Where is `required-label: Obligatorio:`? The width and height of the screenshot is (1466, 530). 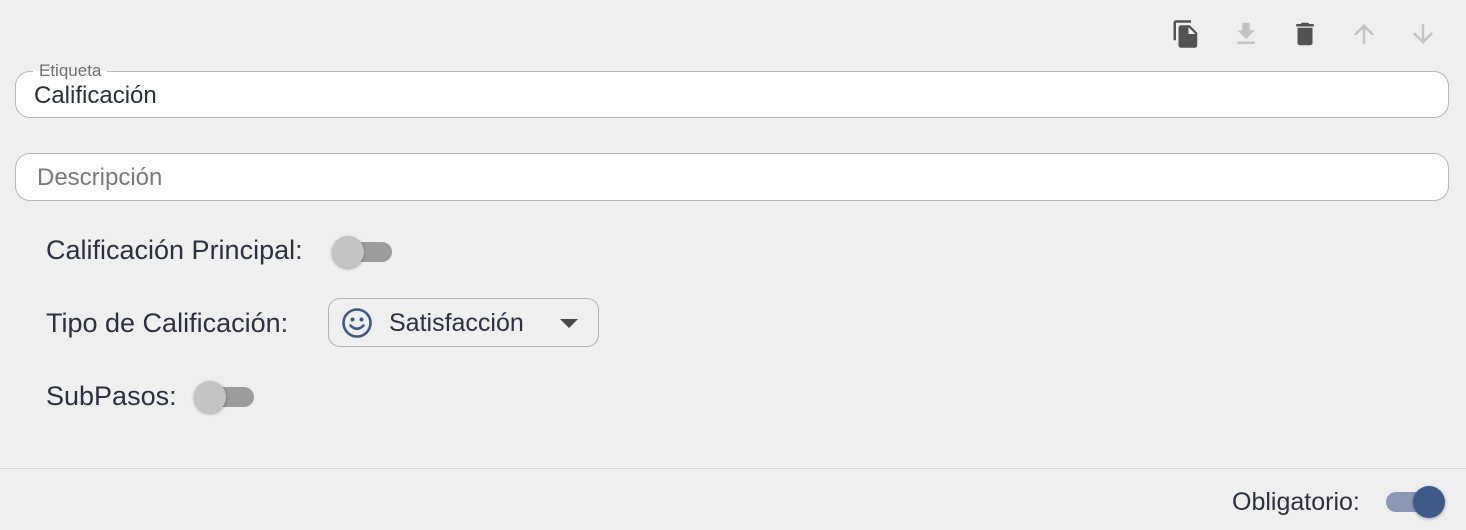
required-label: Obligatorio: is located at coordinates (1296, 502).